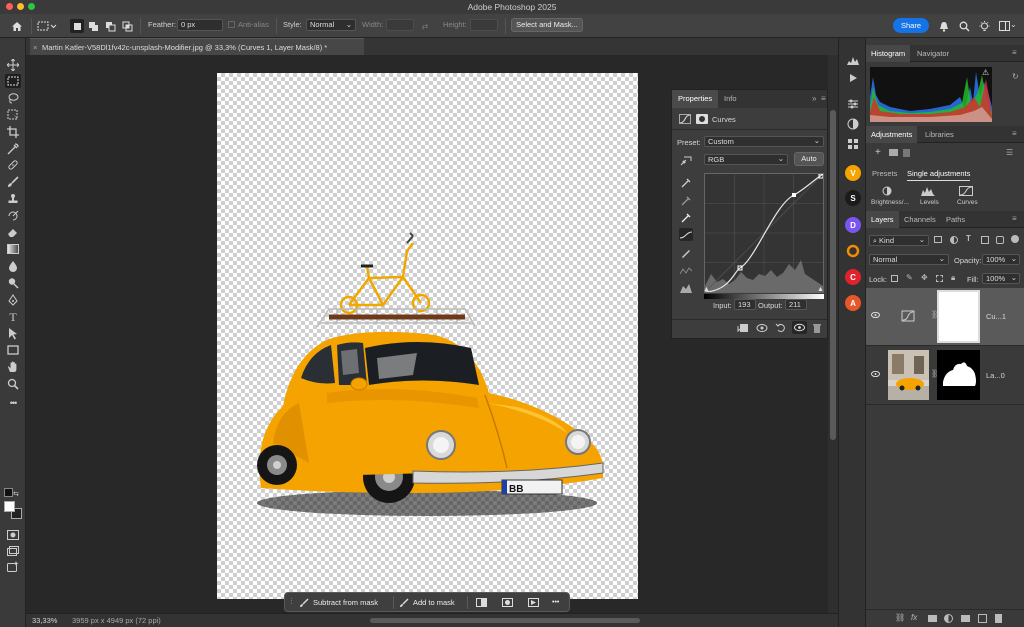  Describe the element at coordinates (938, 239) in the screenshot. I see `filter-pixel-icon` at that location.